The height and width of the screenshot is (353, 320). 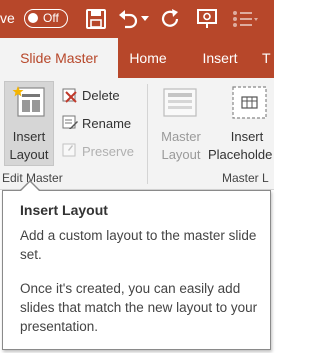 I want to click on toggle-knob, so click(x=33, y=18).